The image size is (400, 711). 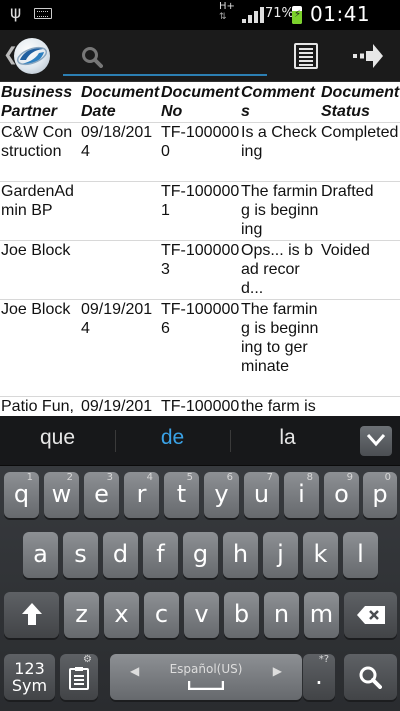 What do you see at coordinates (320, 555) in the screenshot?
I see `key-k: k` at bounding box center [320, 555].